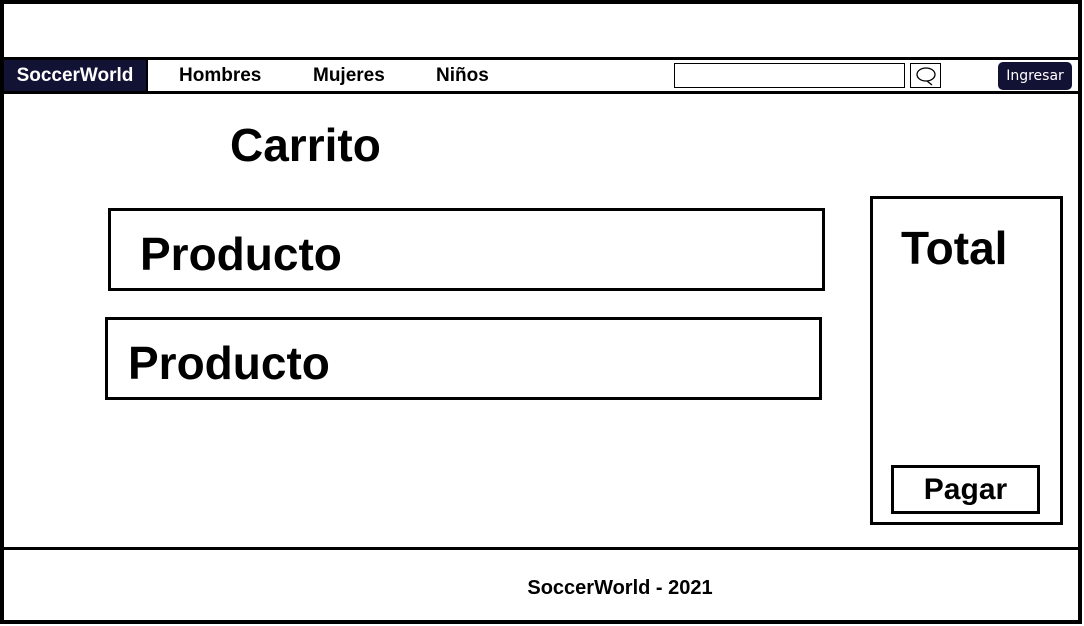 This screenshot has width=1084, height=626. Describe the element at coordinates (1035, 76) in the screenshot. I see `login-button: Ingresar` at that location.